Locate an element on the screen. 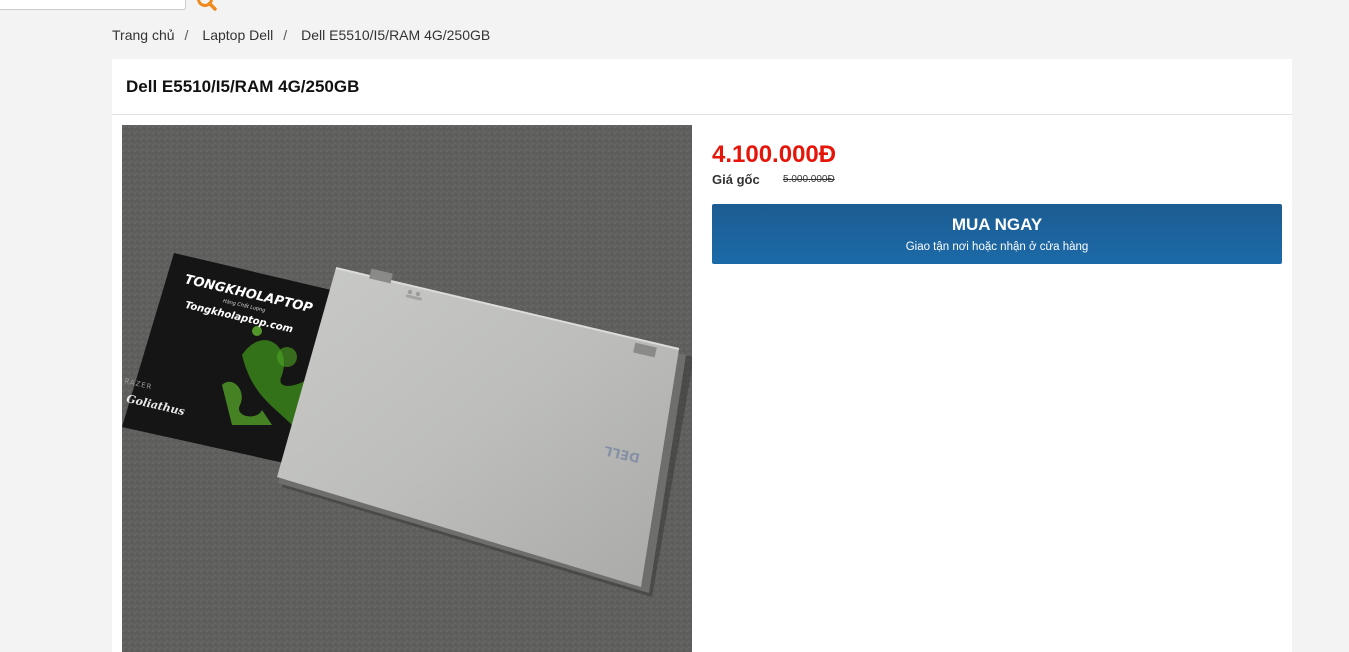 This screenshot has width=1349, height=652. search-input is located at coordinates (93, 5).